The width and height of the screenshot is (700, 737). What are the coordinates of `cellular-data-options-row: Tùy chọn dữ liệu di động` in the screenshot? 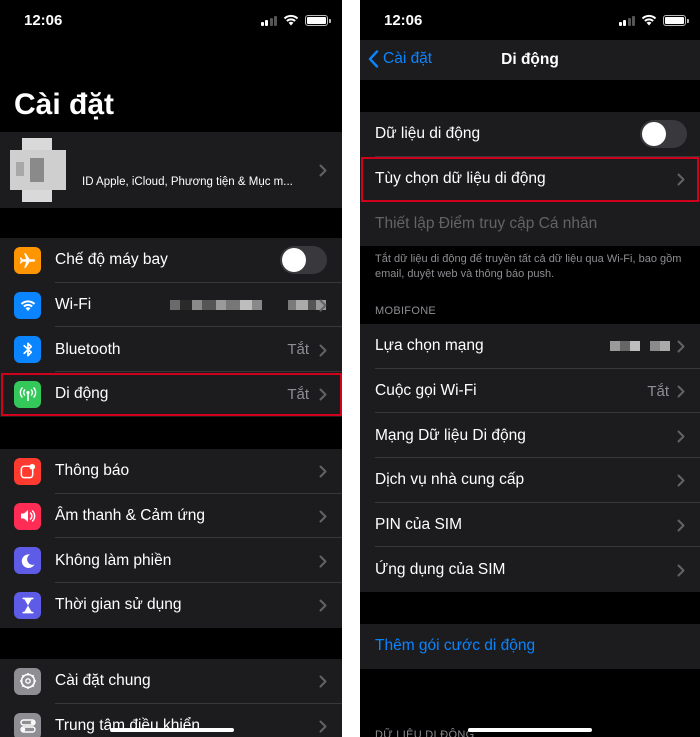 It's located at (530, 179).